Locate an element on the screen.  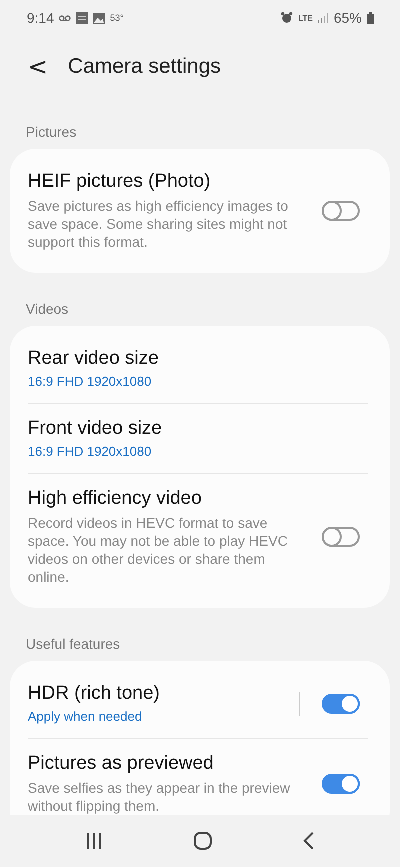
section-header: Pictures is located at coordinates (51, 132).